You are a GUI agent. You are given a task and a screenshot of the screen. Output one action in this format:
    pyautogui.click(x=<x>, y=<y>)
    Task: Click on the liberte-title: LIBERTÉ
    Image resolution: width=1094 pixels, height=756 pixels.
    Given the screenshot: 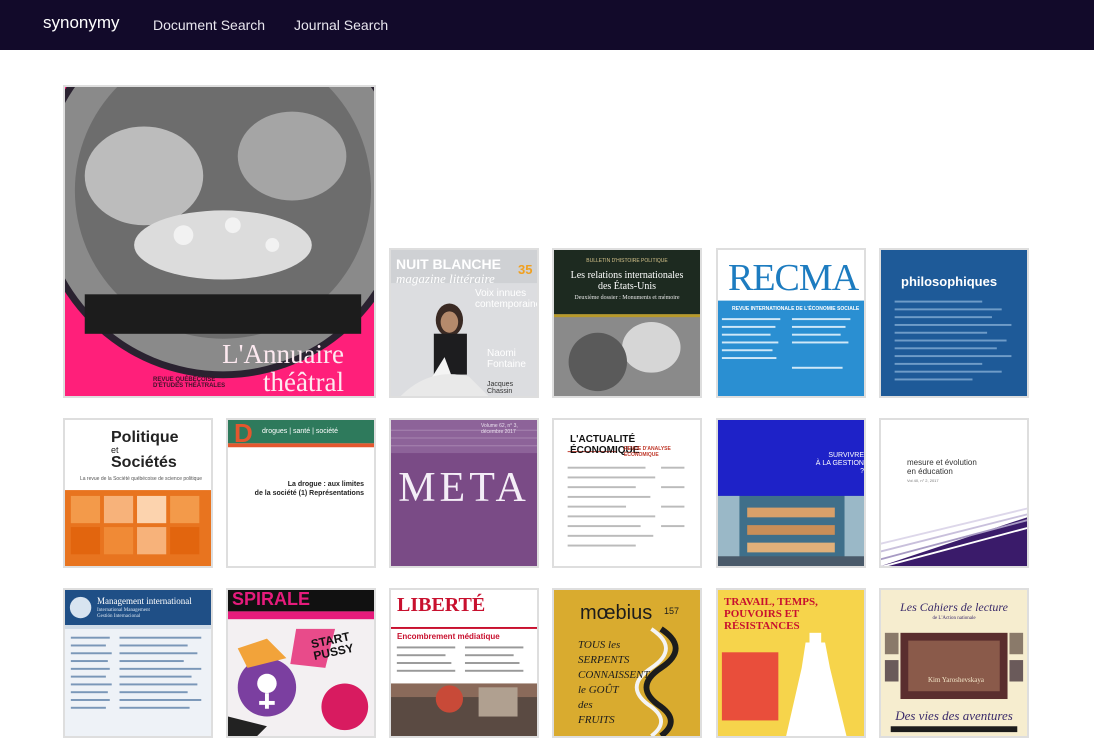 What is the action you would take?
    pyautogui.click(x=441, y=605)
    